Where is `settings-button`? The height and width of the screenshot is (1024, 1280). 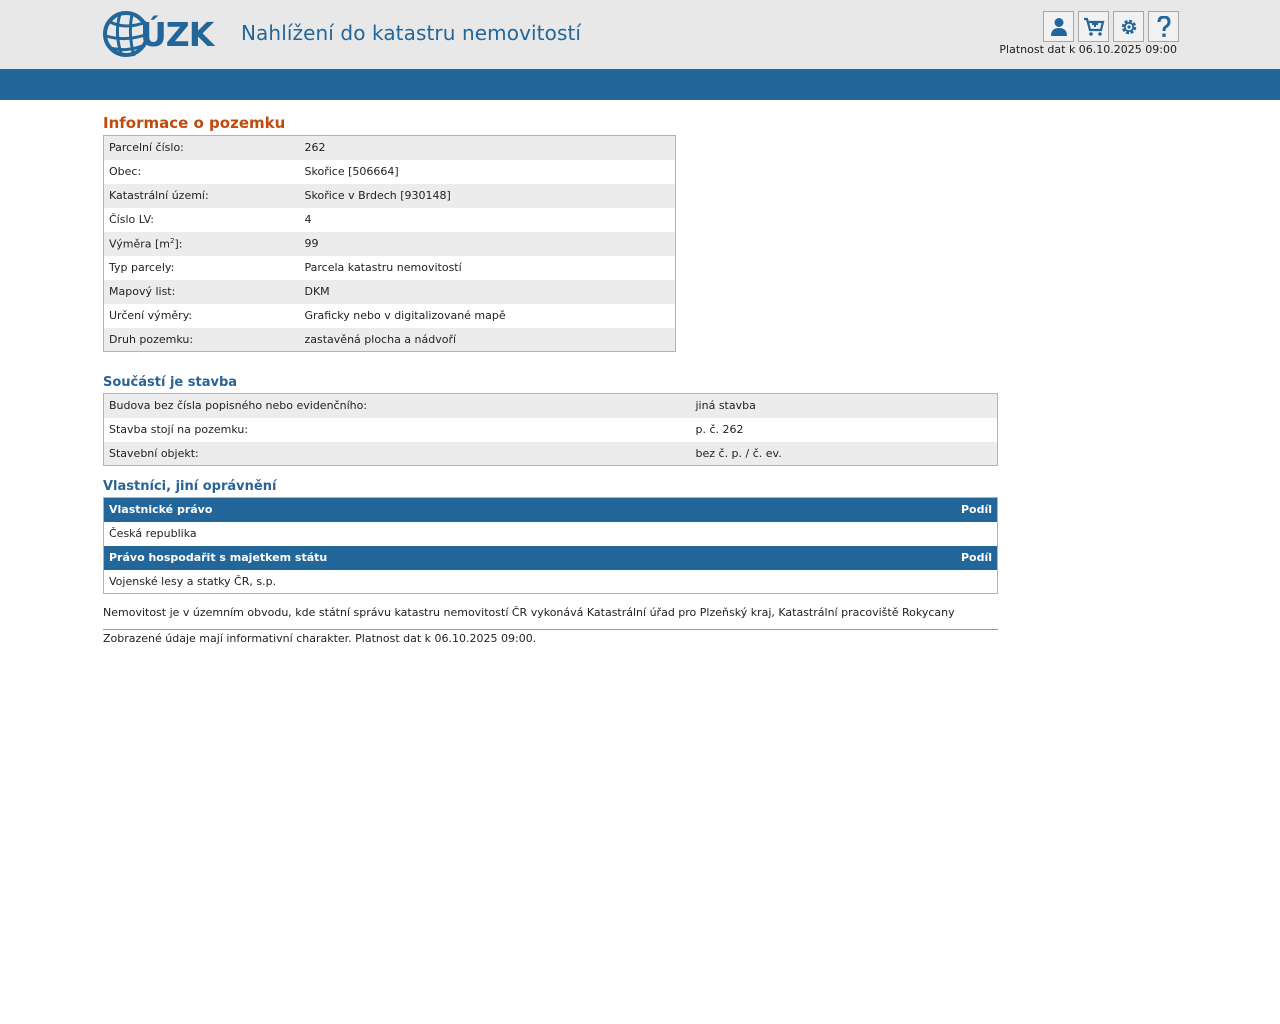 settings-button is located at coordinates (1128, 26).